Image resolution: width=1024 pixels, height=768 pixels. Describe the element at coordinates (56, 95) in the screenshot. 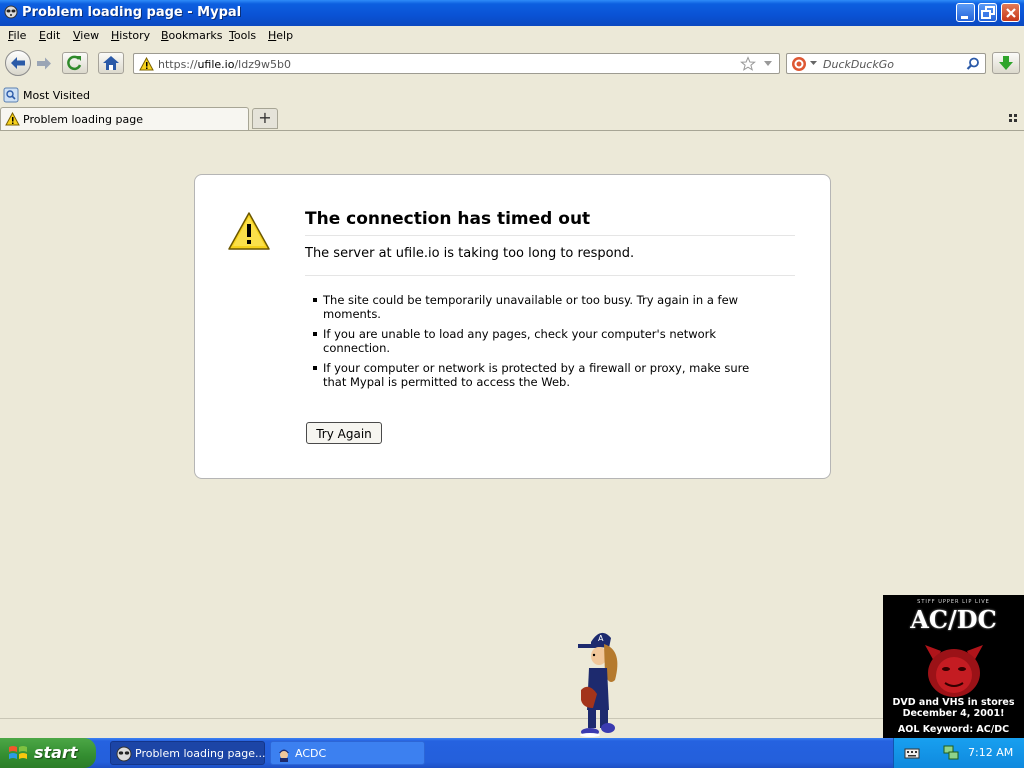

I see `most-visited-label: Most Visited` at that location.